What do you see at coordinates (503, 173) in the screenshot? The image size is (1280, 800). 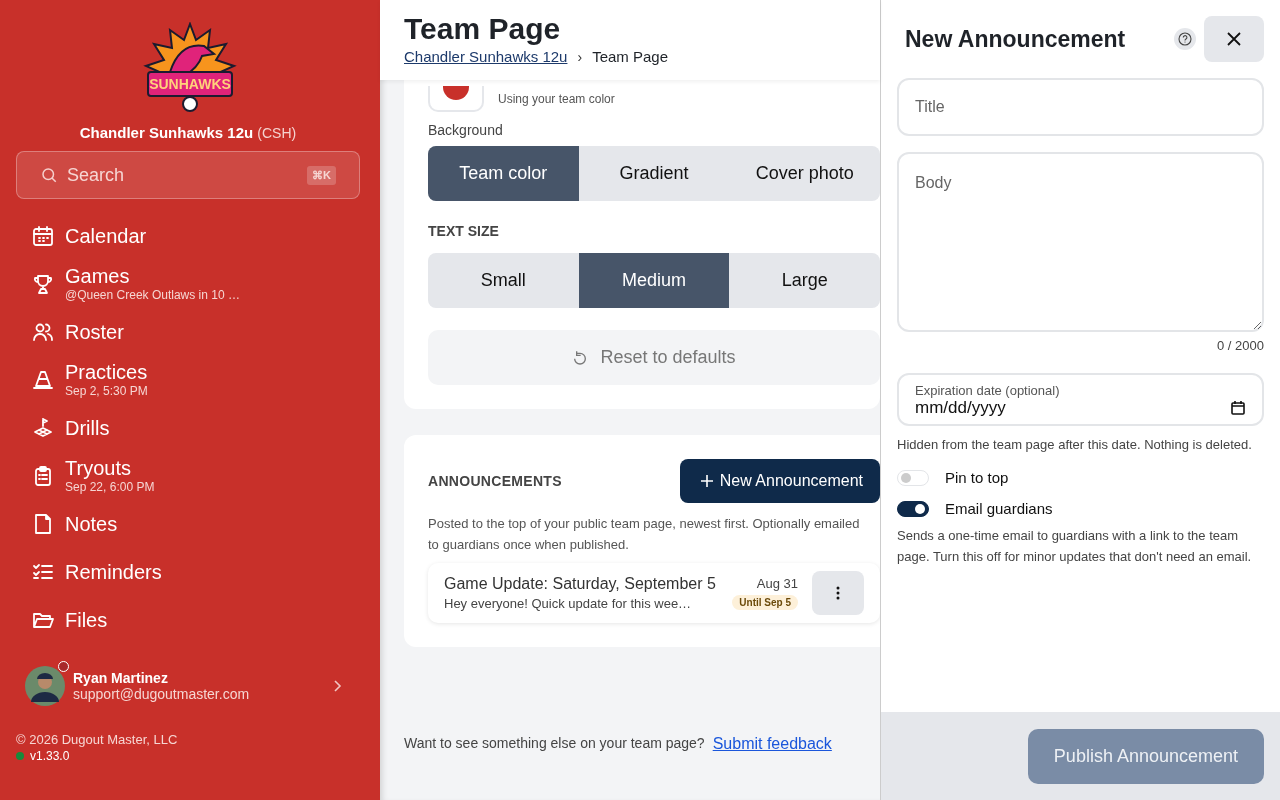 I see `segment-option: Team color` at bounding box center [503, 173].